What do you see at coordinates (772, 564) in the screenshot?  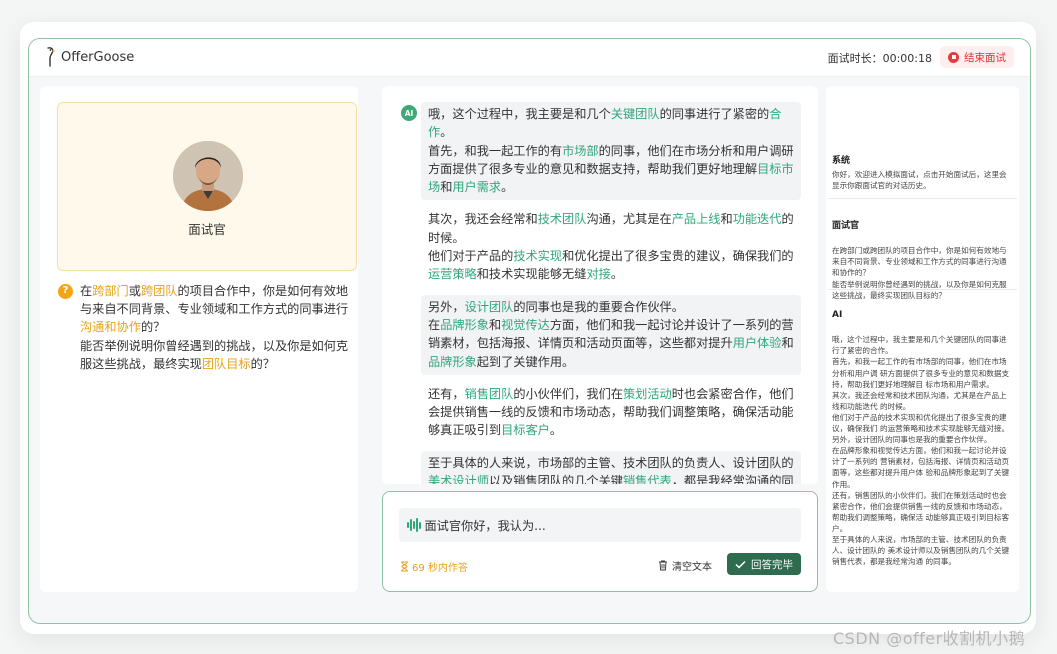 I see `finish-answer-label: 回答完毕` at bounding box center [772, 564].